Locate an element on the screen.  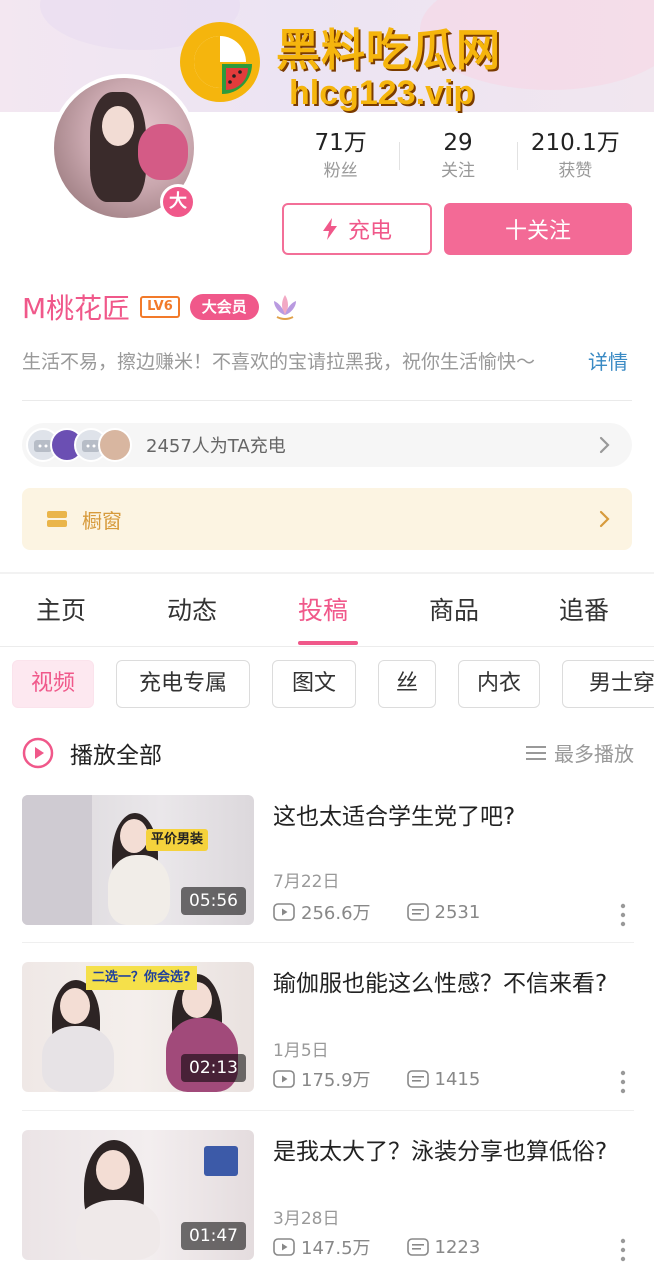
stat-label: 粉丝 is located at coordinates (340, 171).